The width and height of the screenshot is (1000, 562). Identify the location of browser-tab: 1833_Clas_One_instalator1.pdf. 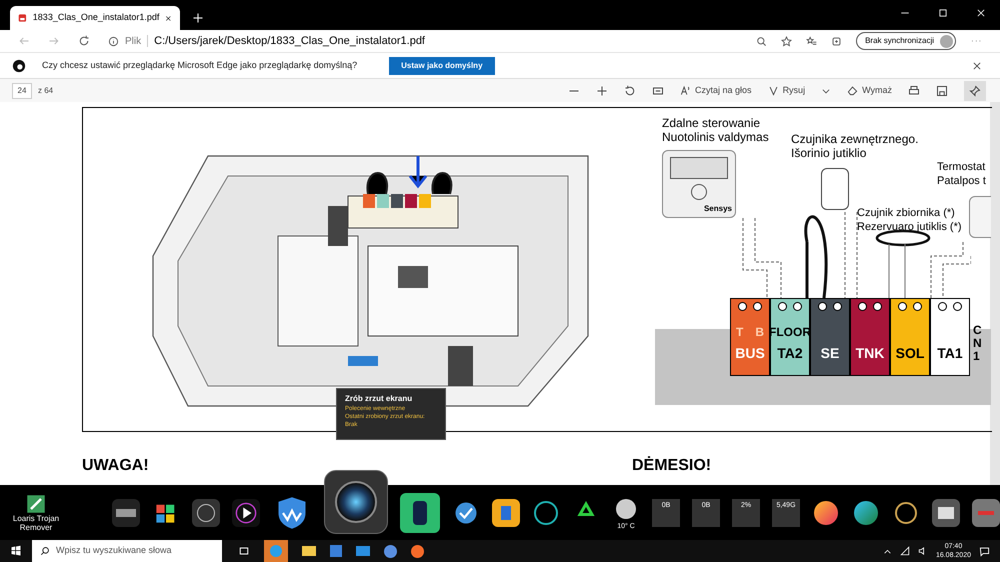
(95, 18).